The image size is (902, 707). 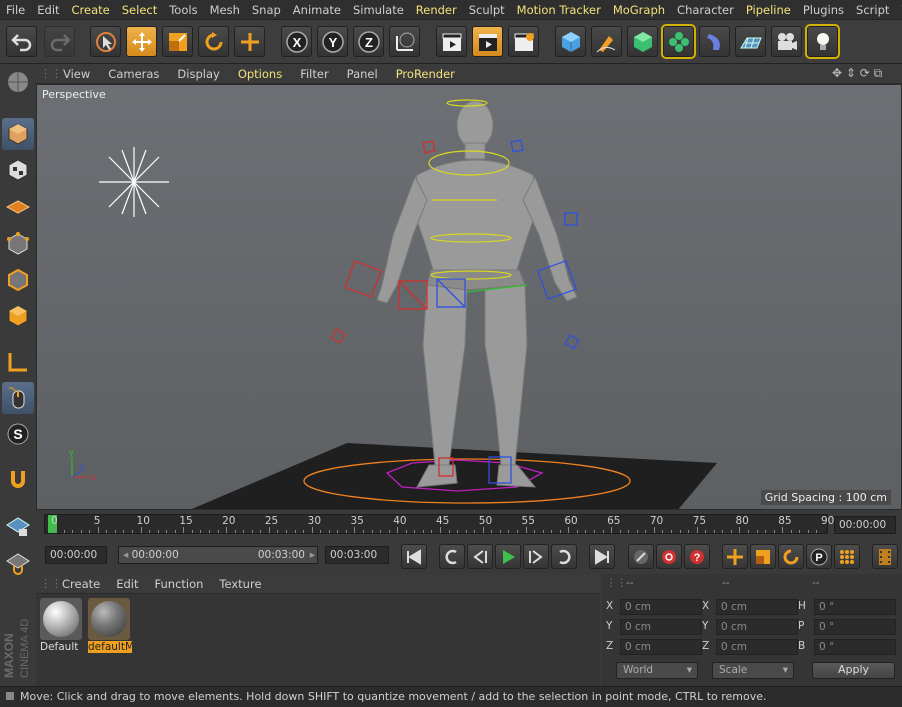 I want to click on menu-animate: Animate, so click(x=317, y=10).